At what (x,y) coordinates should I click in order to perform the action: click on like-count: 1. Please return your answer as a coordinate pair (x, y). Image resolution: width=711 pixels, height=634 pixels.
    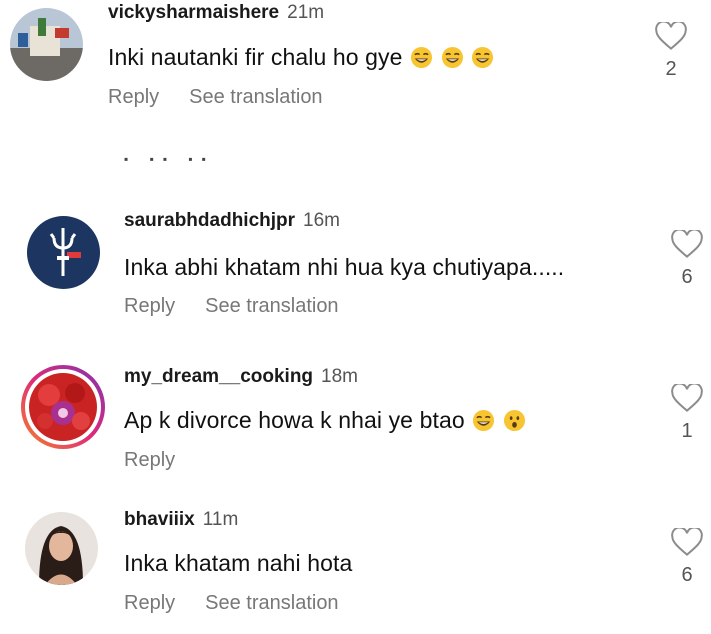
    Looking at the image, I should click on (687, 431).